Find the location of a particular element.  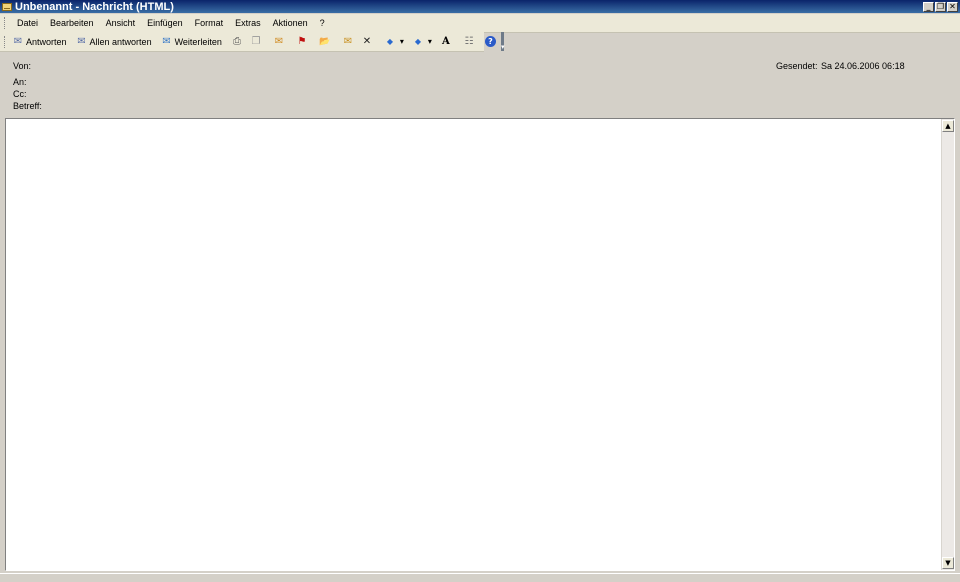

delete-icon: ✕ is located at coordinates (367, 41).